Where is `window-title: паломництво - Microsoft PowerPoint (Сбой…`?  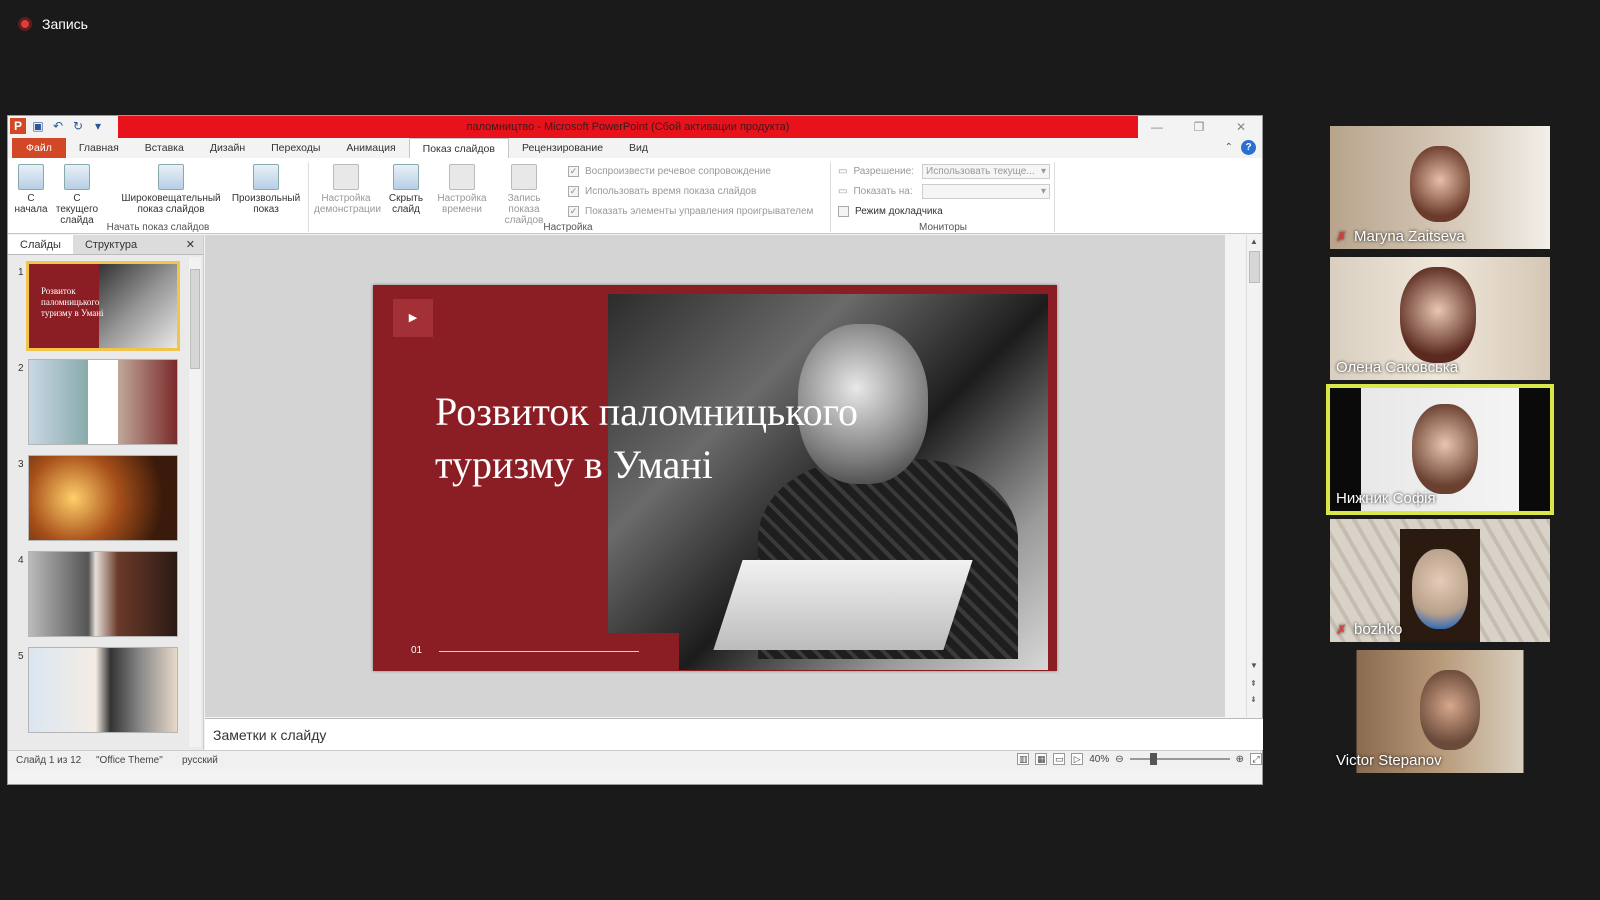
window-title: паломництво - Microsoft PowerPoint (Сбой… is located at coordinates (628, 127).